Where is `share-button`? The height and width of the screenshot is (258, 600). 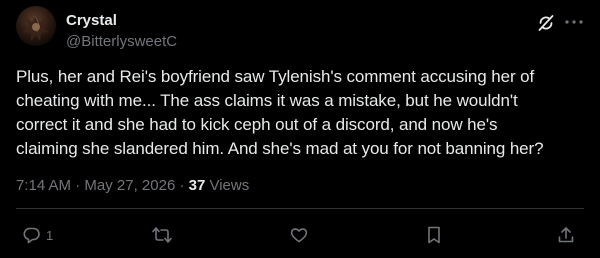
share-button is located at coordinates (566, 235).